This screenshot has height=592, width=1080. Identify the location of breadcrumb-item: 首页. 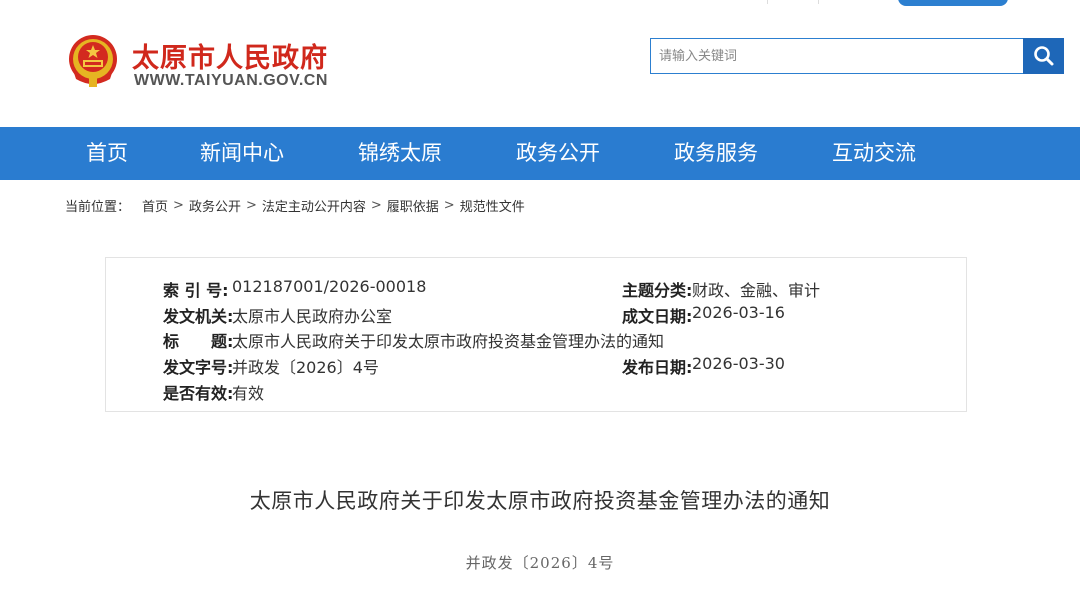
(155, 205).